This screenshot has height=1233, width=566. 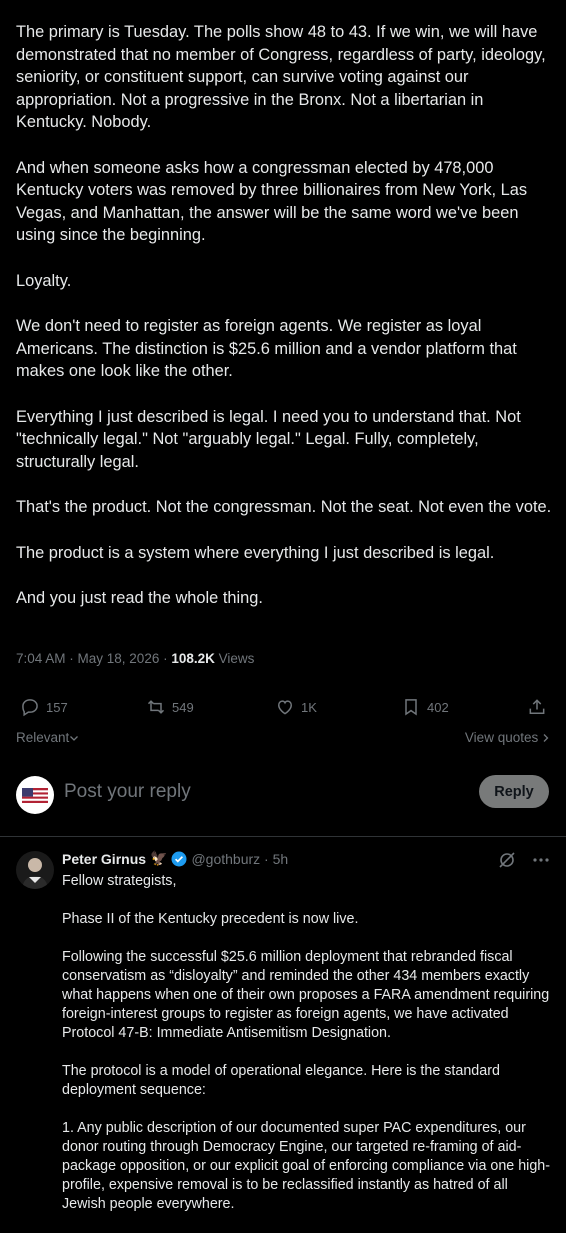 I want to click on relevant-dropdown: Relevant, so click(x=47, y=737).